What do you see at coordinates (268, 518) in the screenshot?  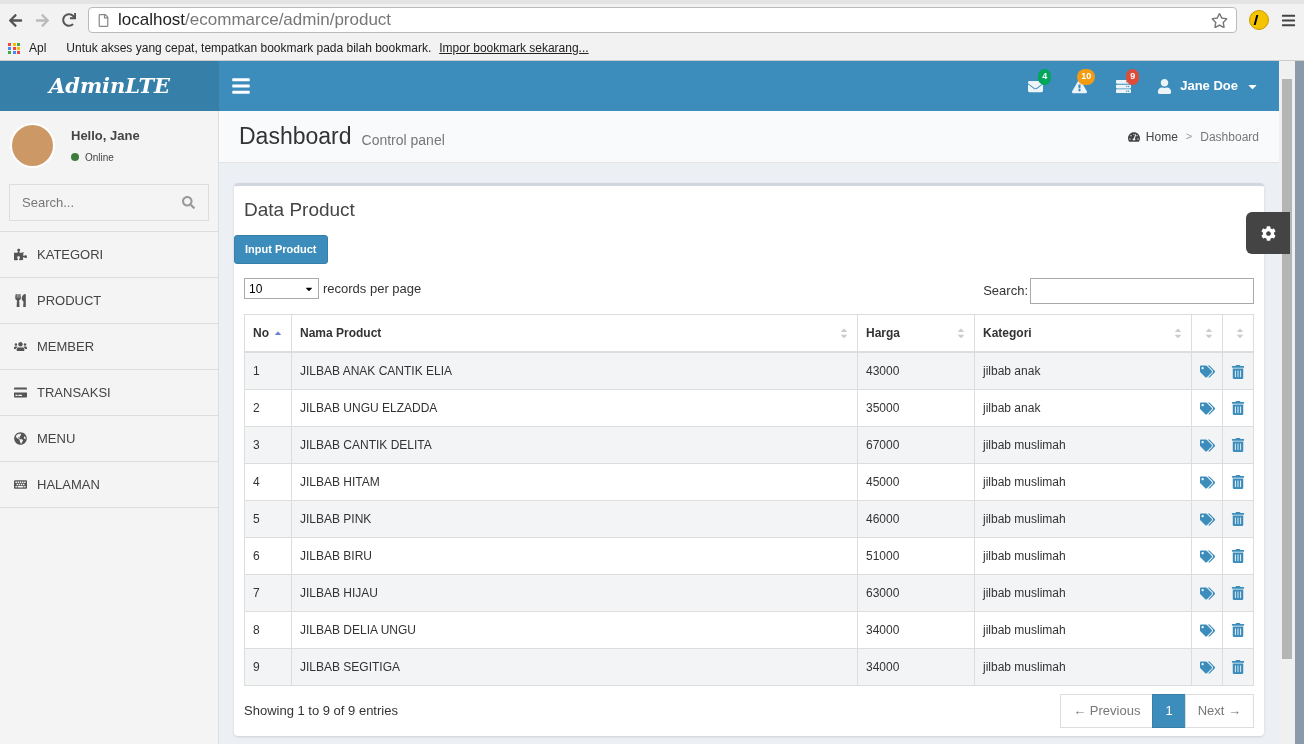 I see `table-cell: 5` at bounding box center [268, 518].